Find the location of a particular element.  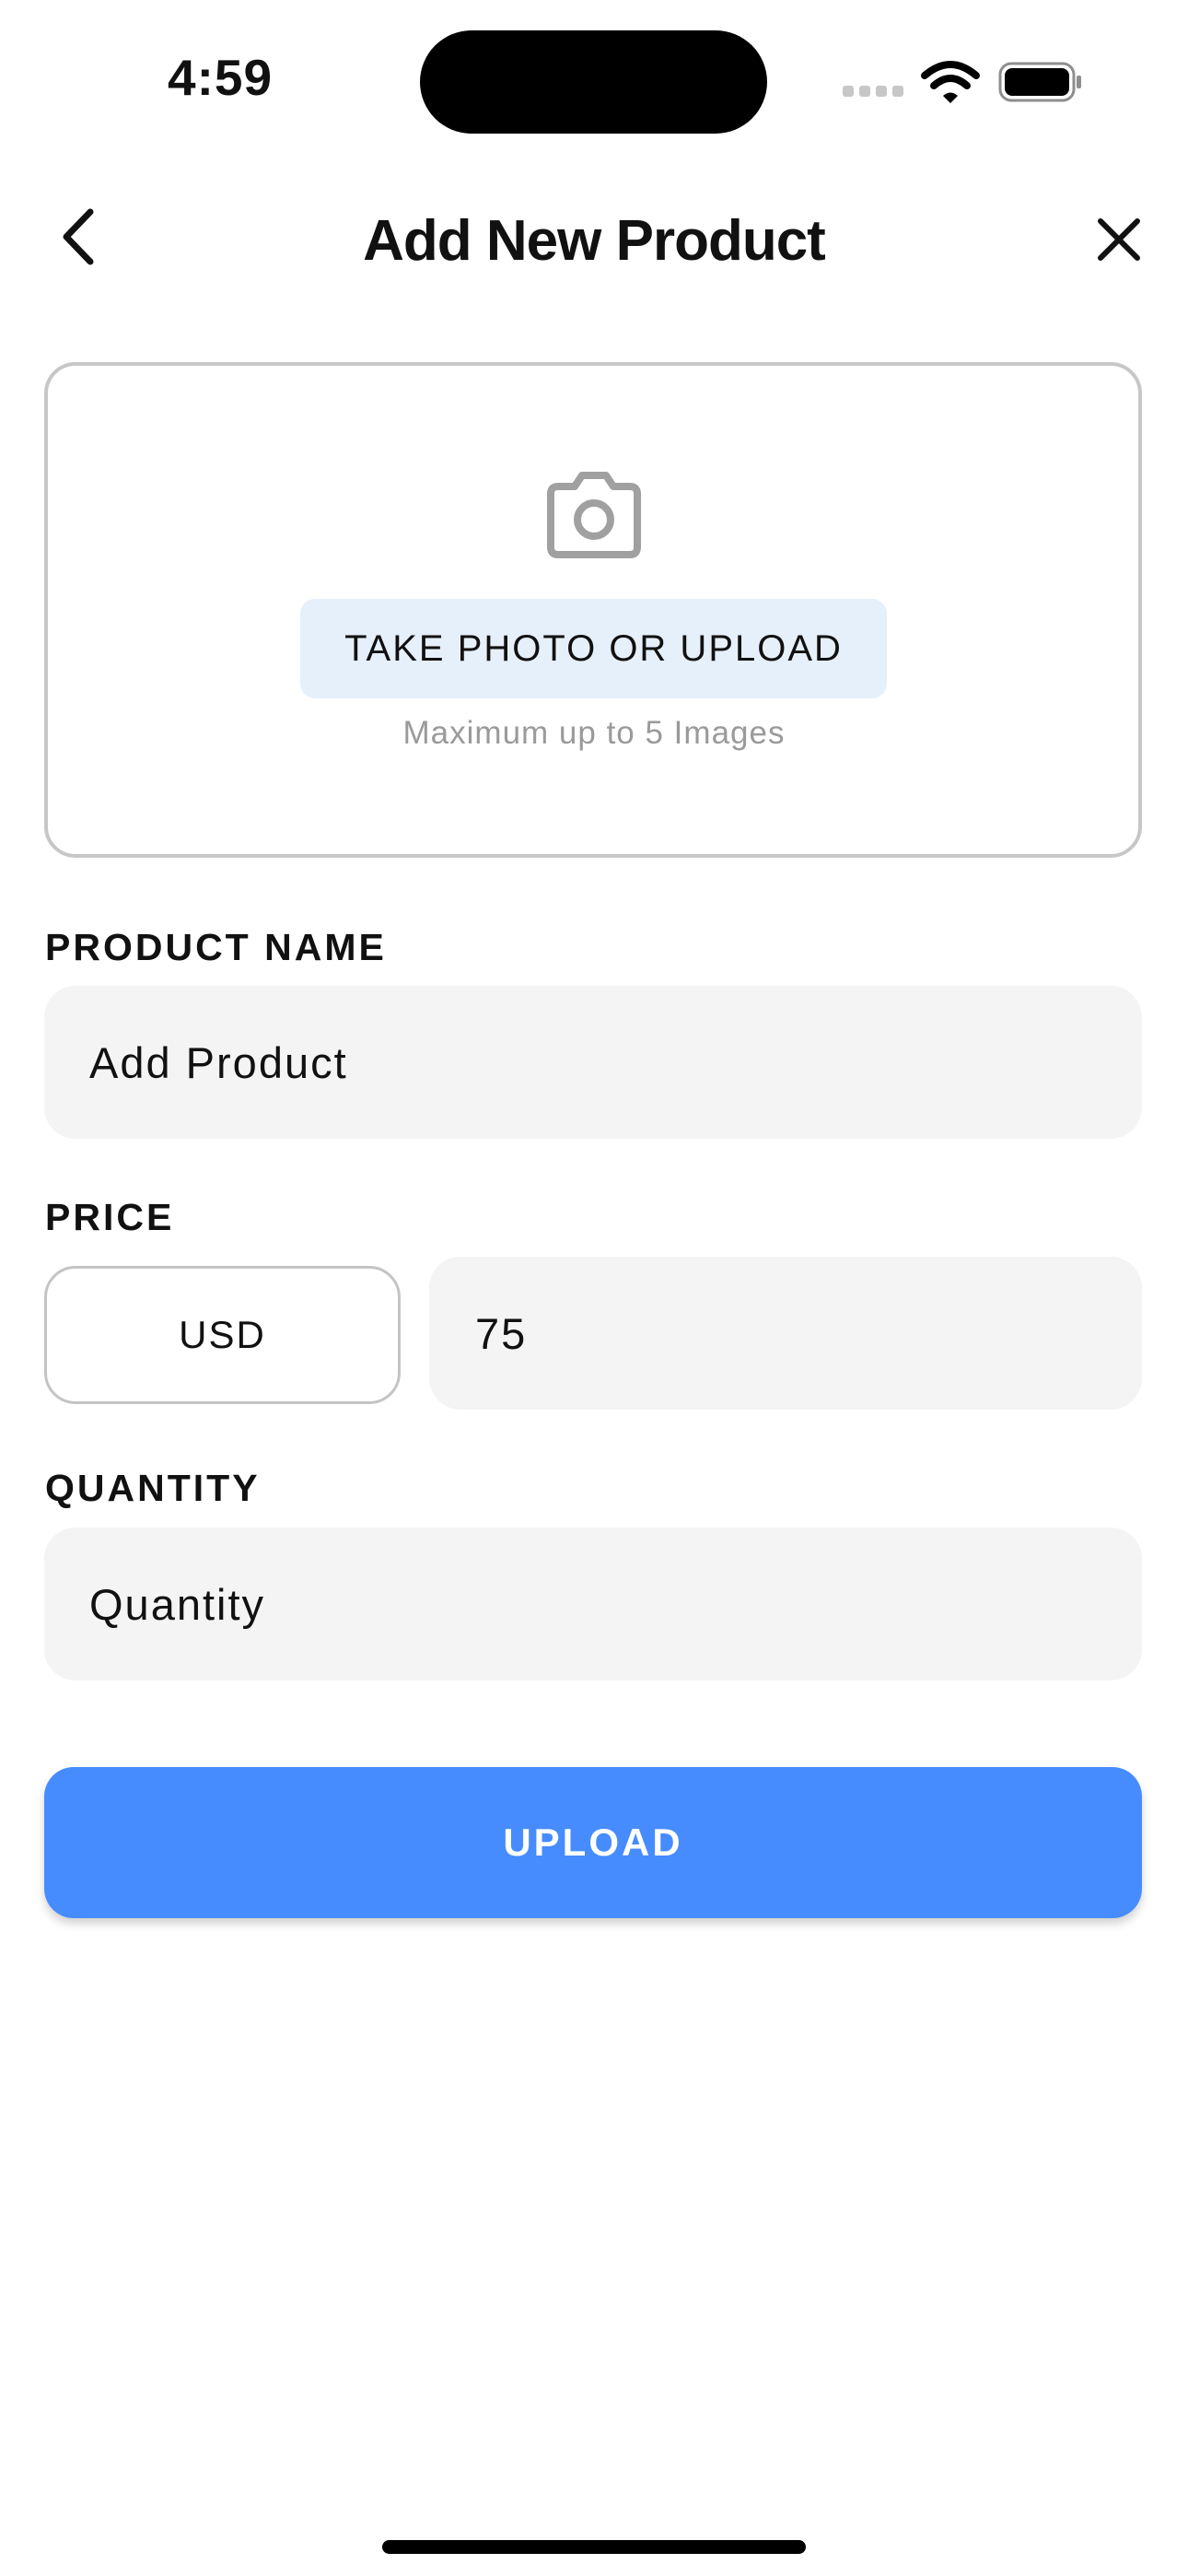

quantity-input is located at coordinates (593, 1604).